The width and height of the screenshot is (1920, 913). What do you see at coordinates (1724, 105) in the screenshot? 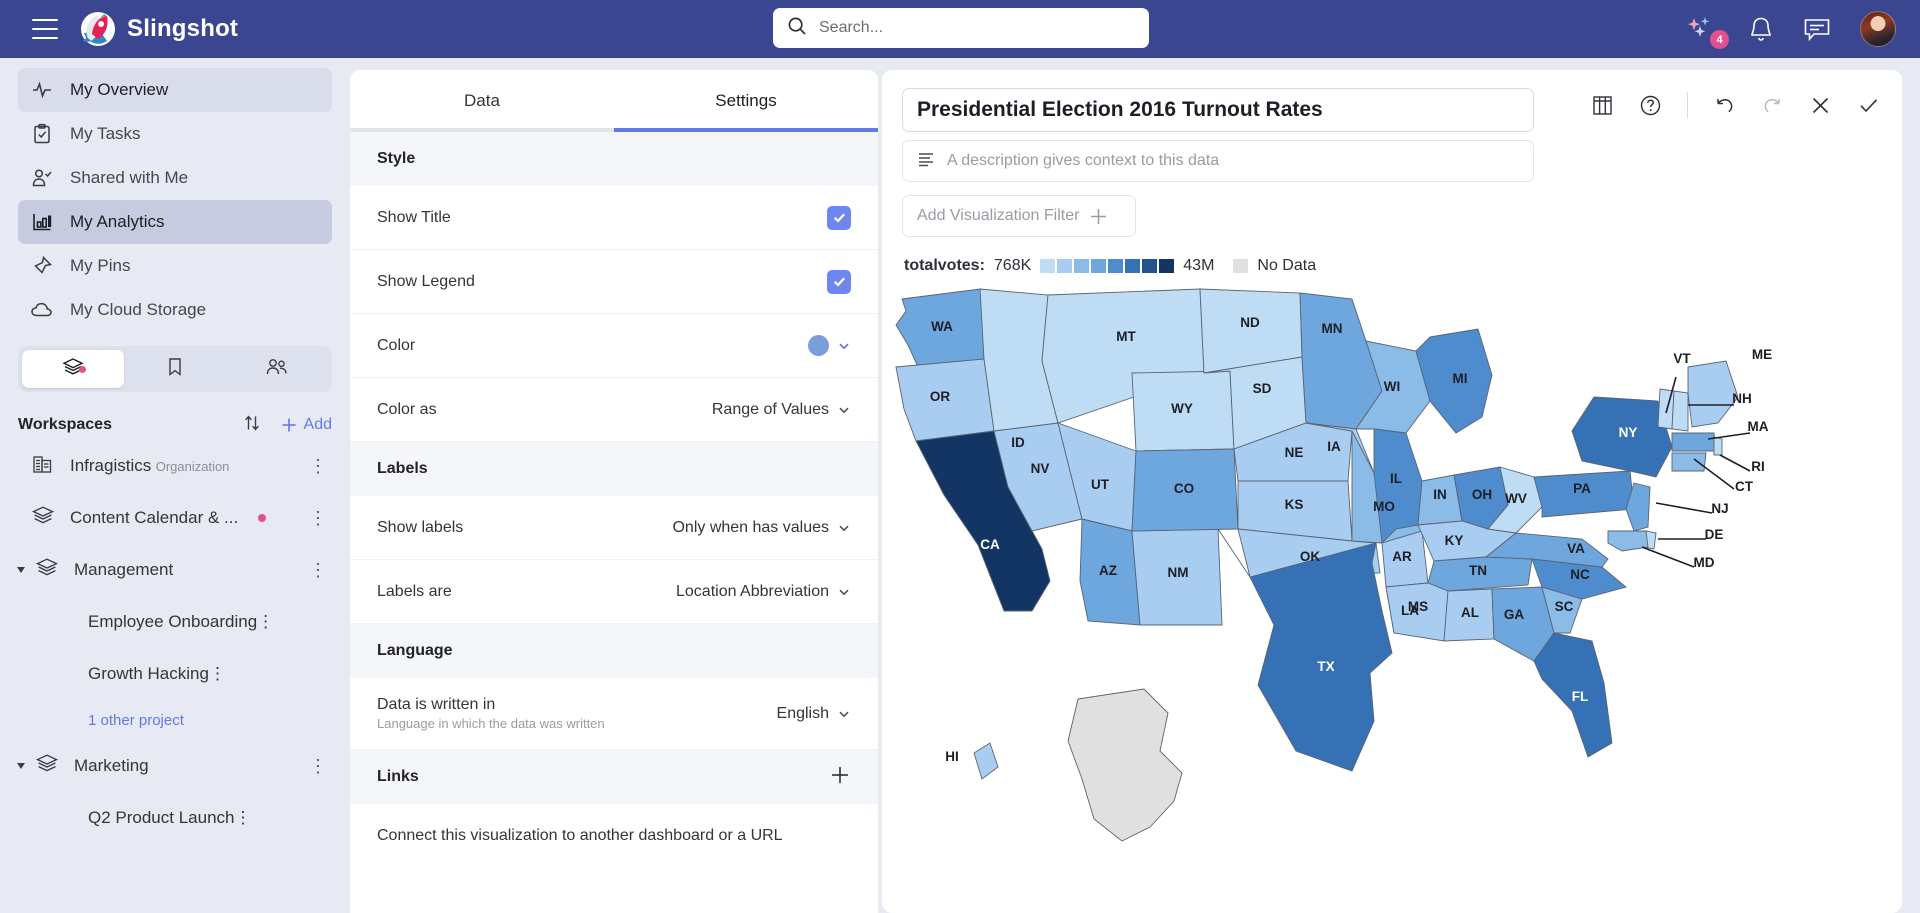
I see `undo-icon` at bounding box center [1724, 105].